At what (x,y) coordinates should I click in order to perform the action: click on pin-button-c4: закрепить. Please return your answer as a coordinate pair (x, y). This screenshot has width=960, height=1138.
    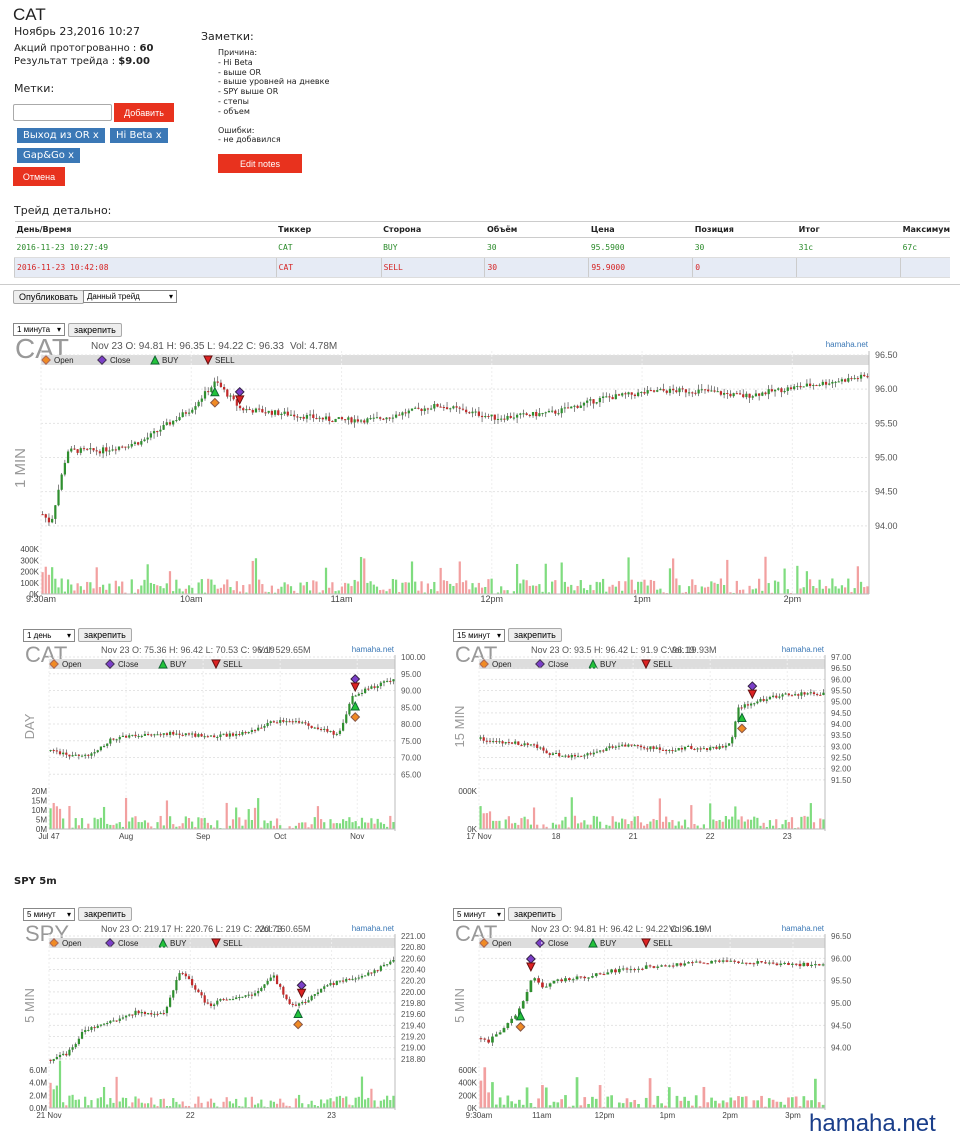
    Looking at the image, I should click on (105, 914).